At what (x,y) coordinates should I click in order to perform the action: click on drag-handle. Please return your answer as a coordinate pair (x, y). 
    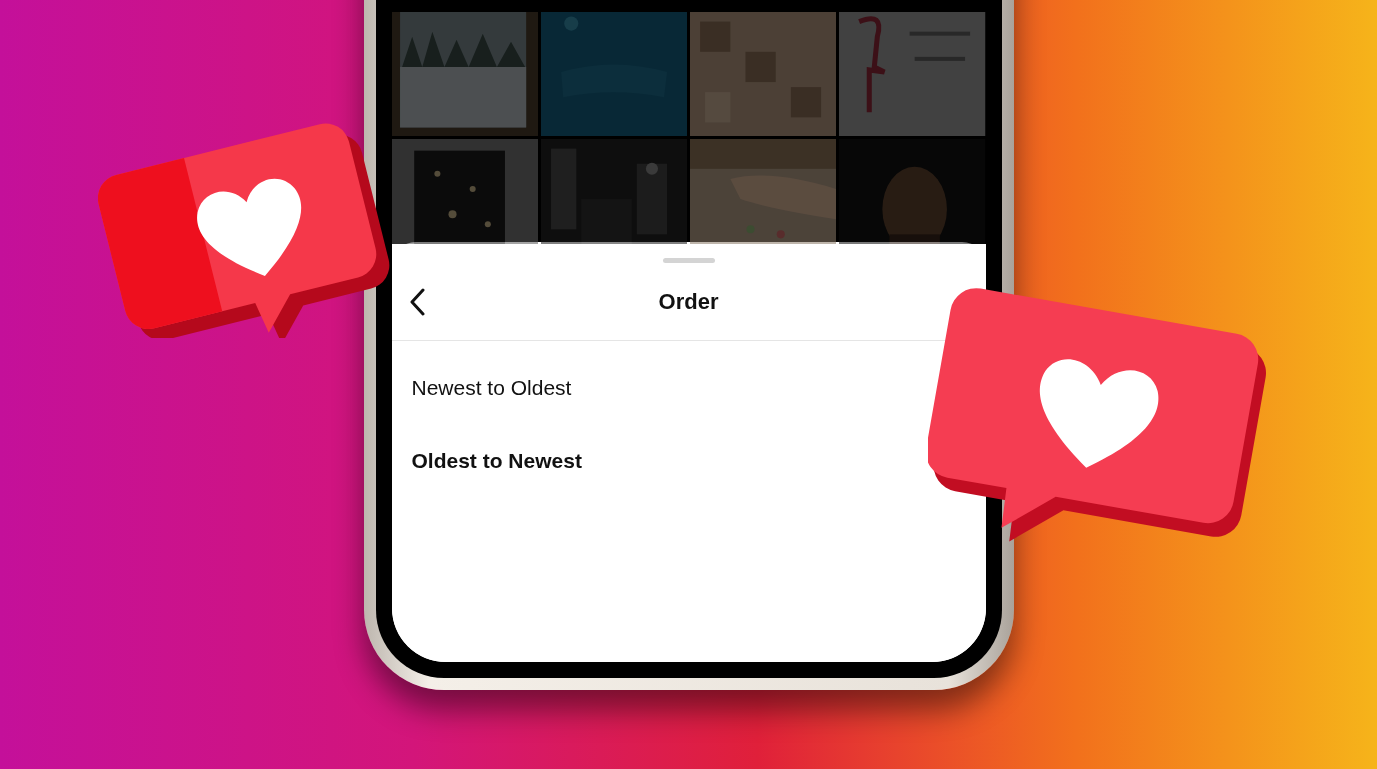
    Looking at the image, I should click on (688, 260).